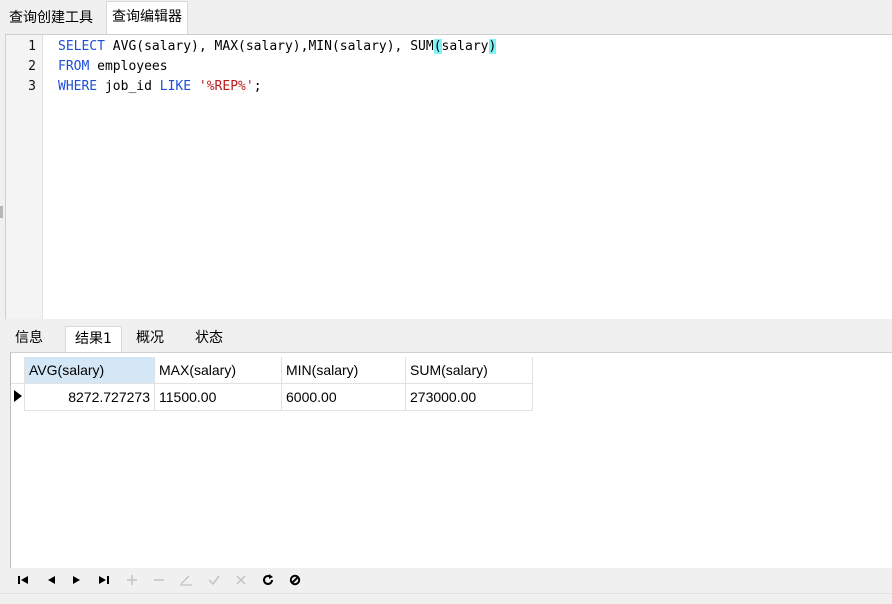 Image resolution: width=892 pixels, height=604 pixels. Describe the element at coordinates (344, 397) in the screenshot. I see `table-cell: 6000.00` at that location.